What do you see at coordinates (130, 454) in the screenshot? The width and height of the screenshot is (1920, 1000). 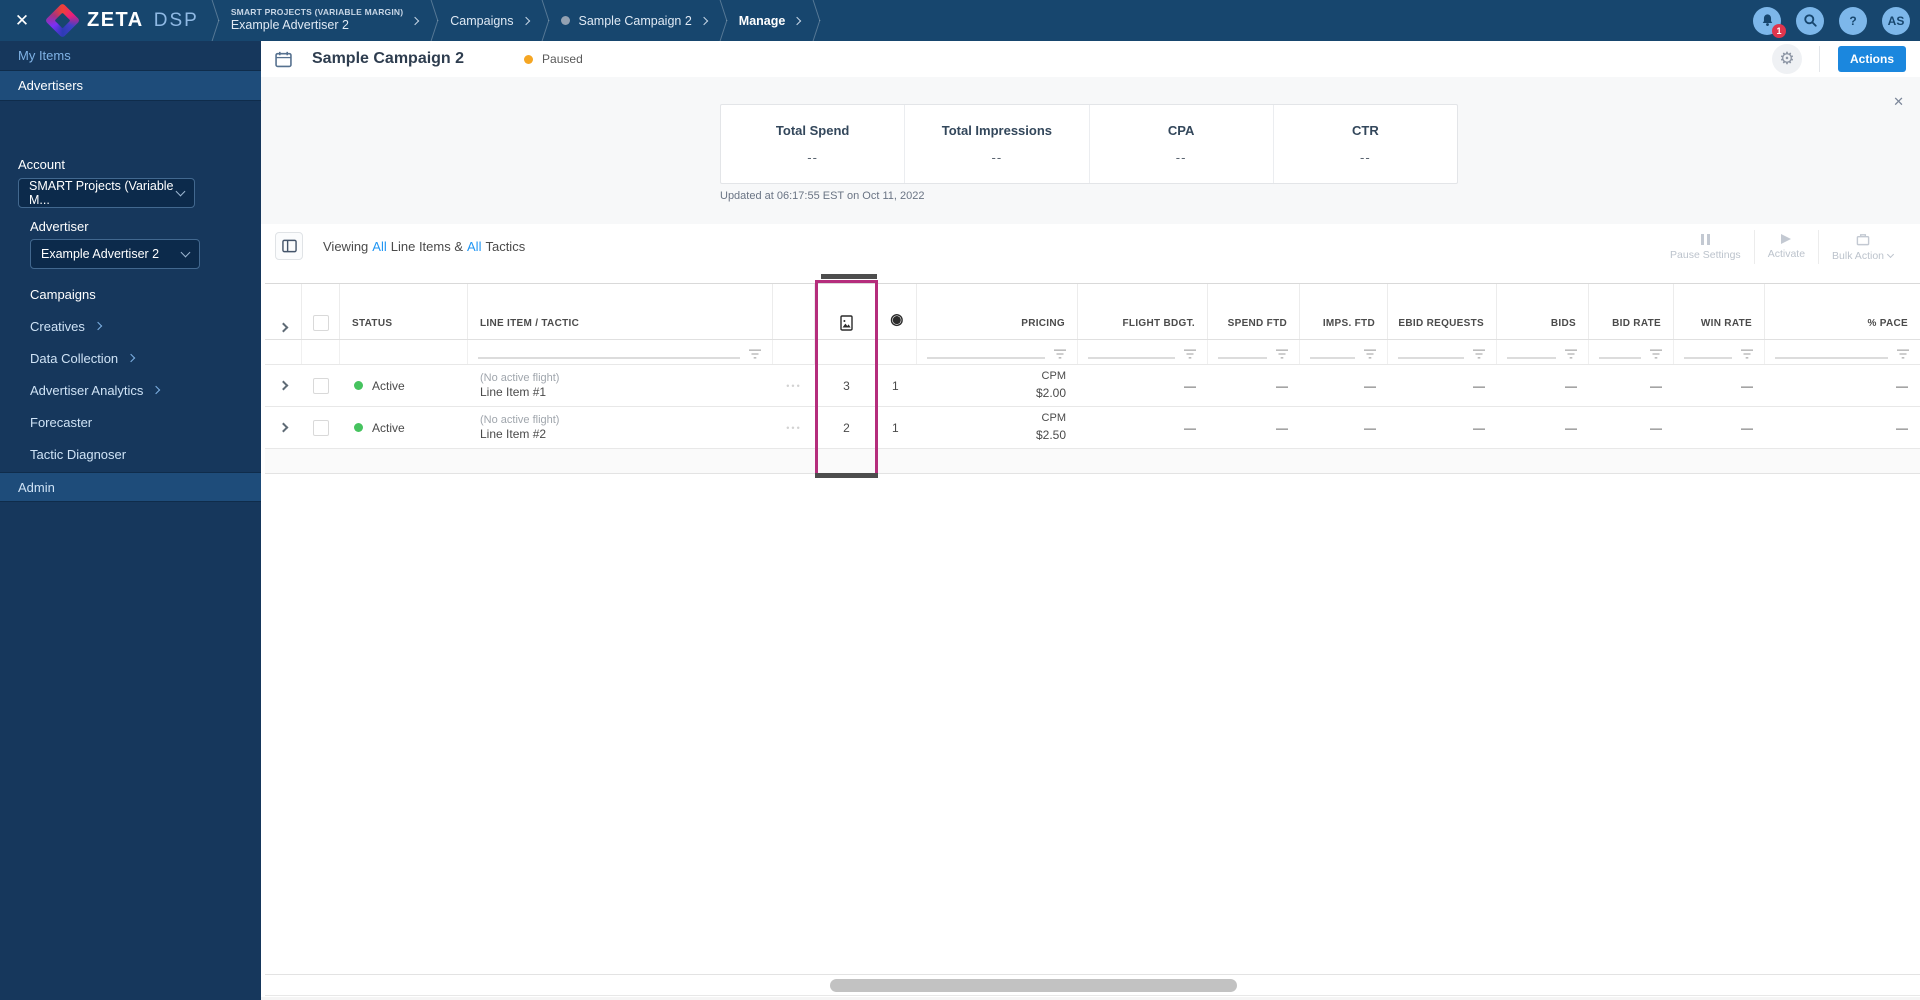 I see `sidebar-item-tactic-diagnoser: Tactic Diagnoser` at bounding box center [130, 454].